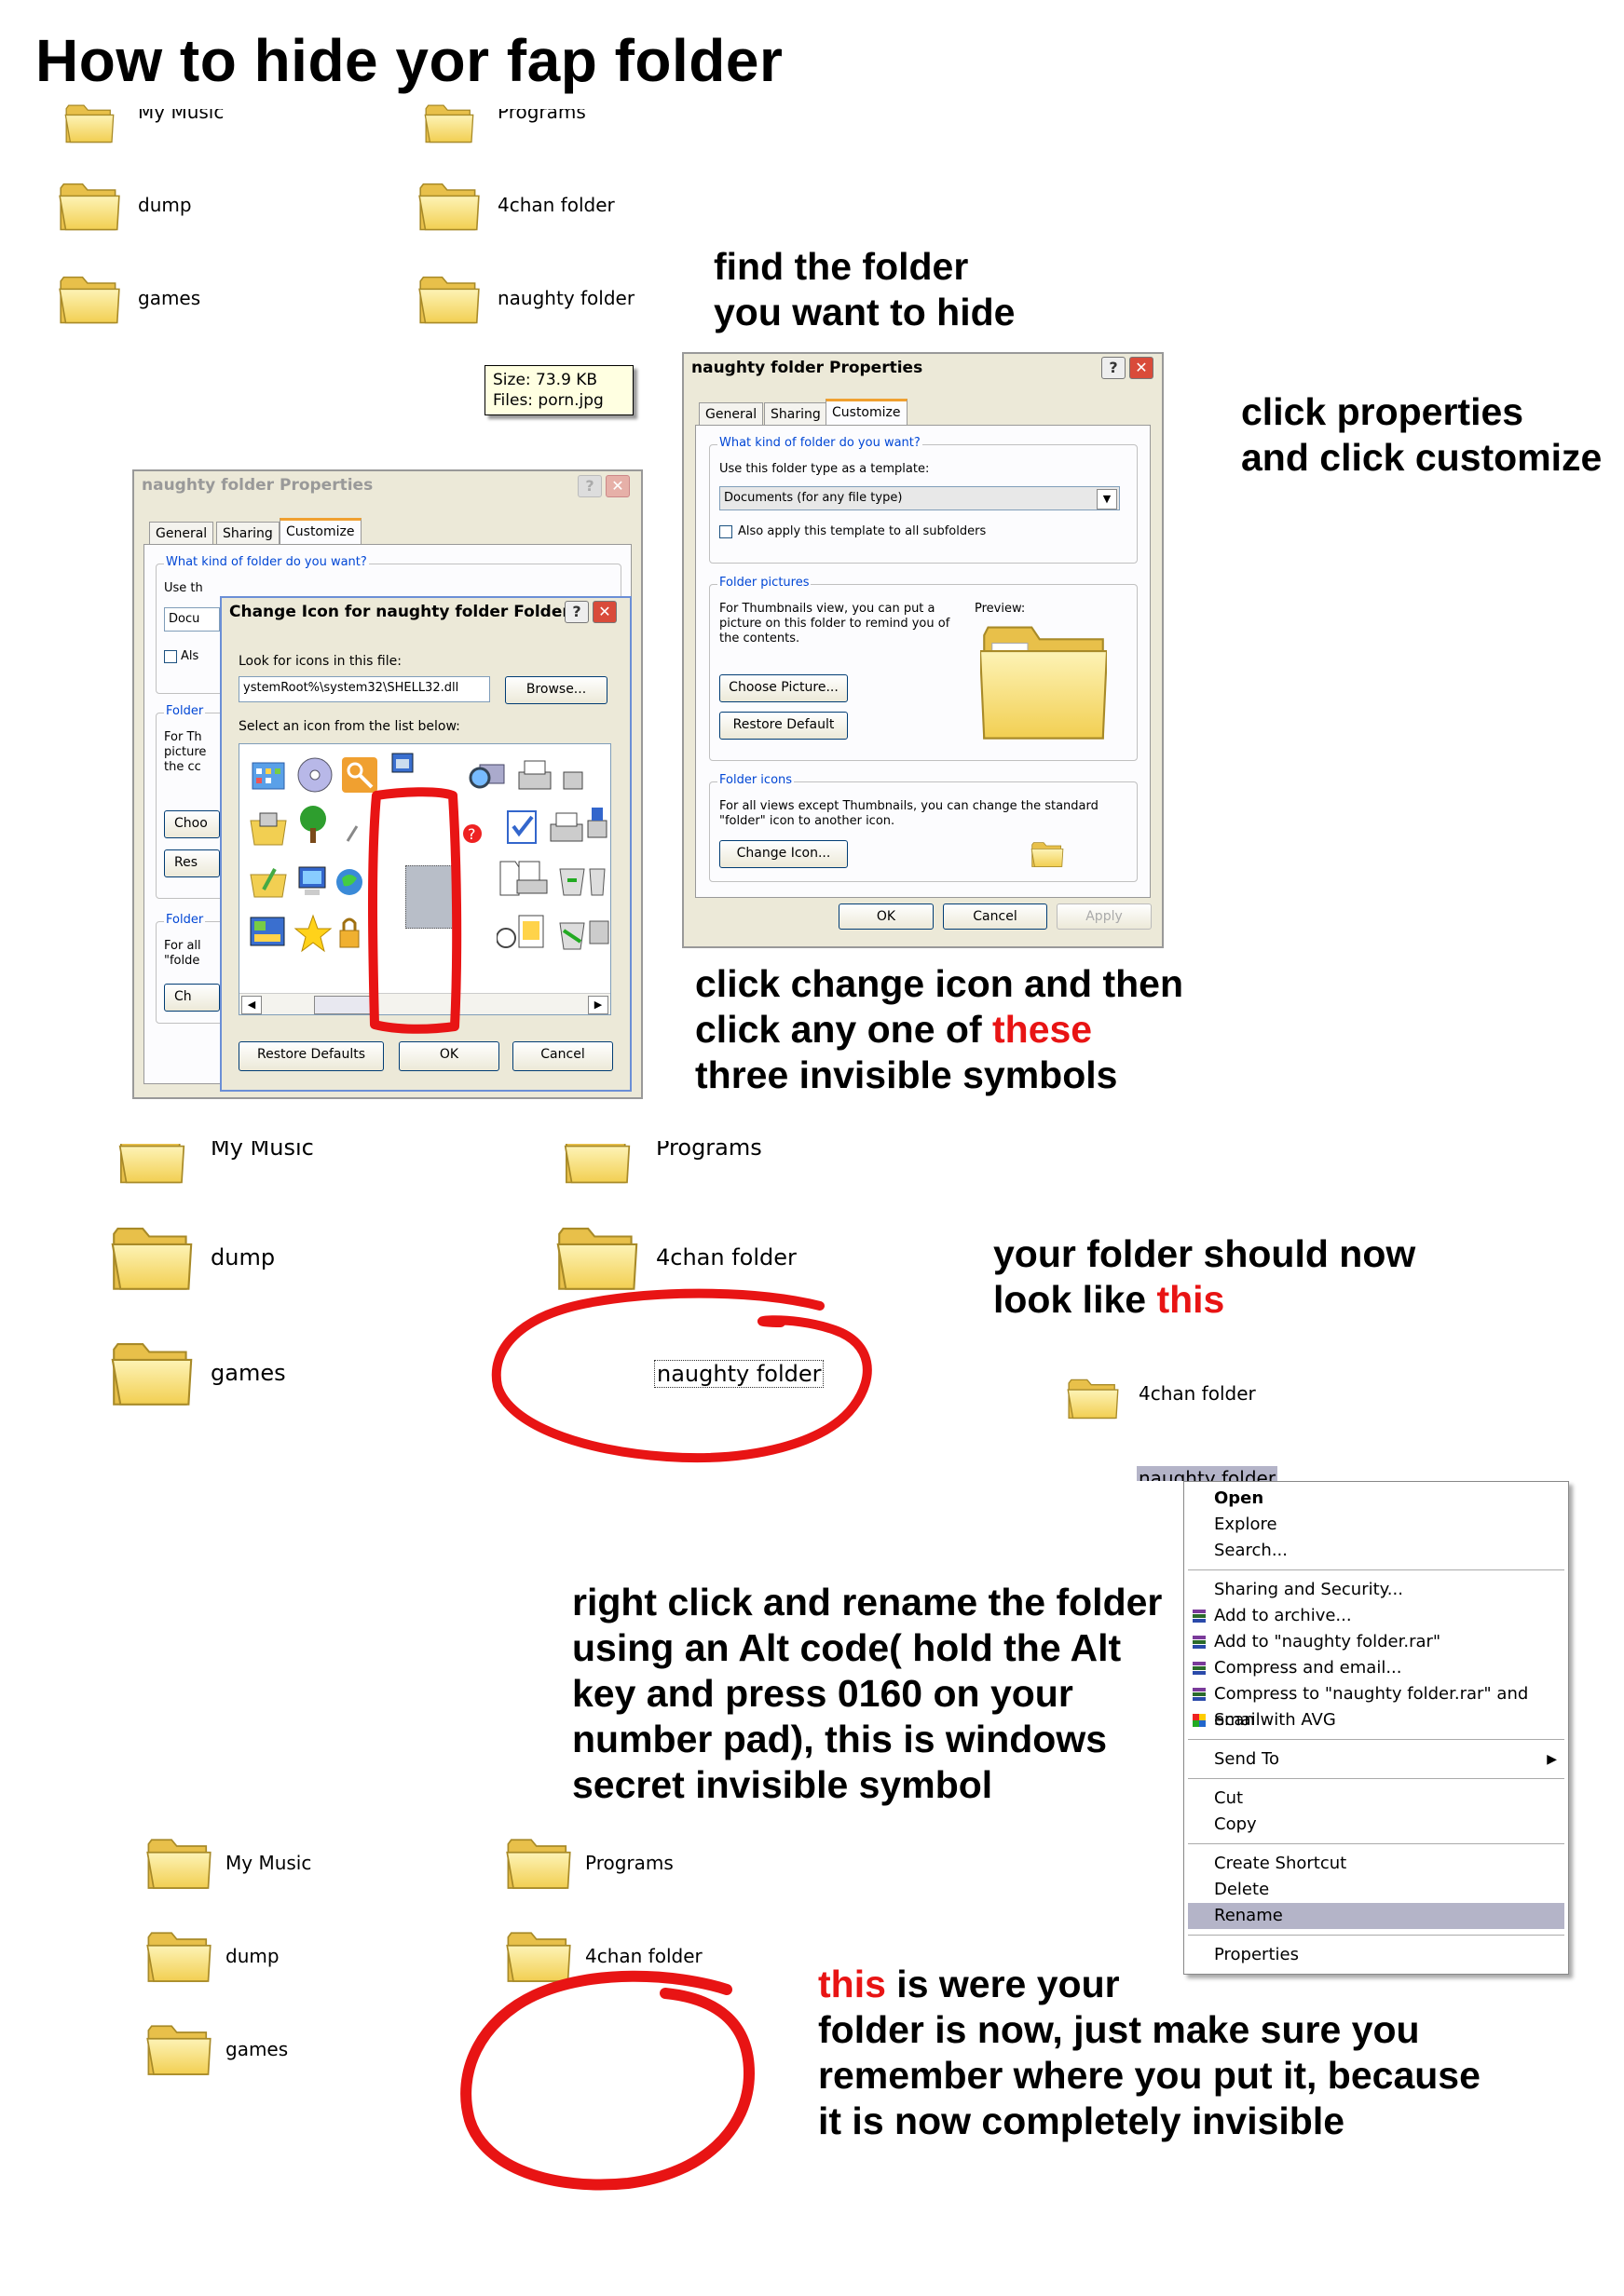 The image size is (1624, 2296). Describe the element at coordinates (1376, 1525) in the screenshot. I see `menu-item-explore: Explore` at that location.